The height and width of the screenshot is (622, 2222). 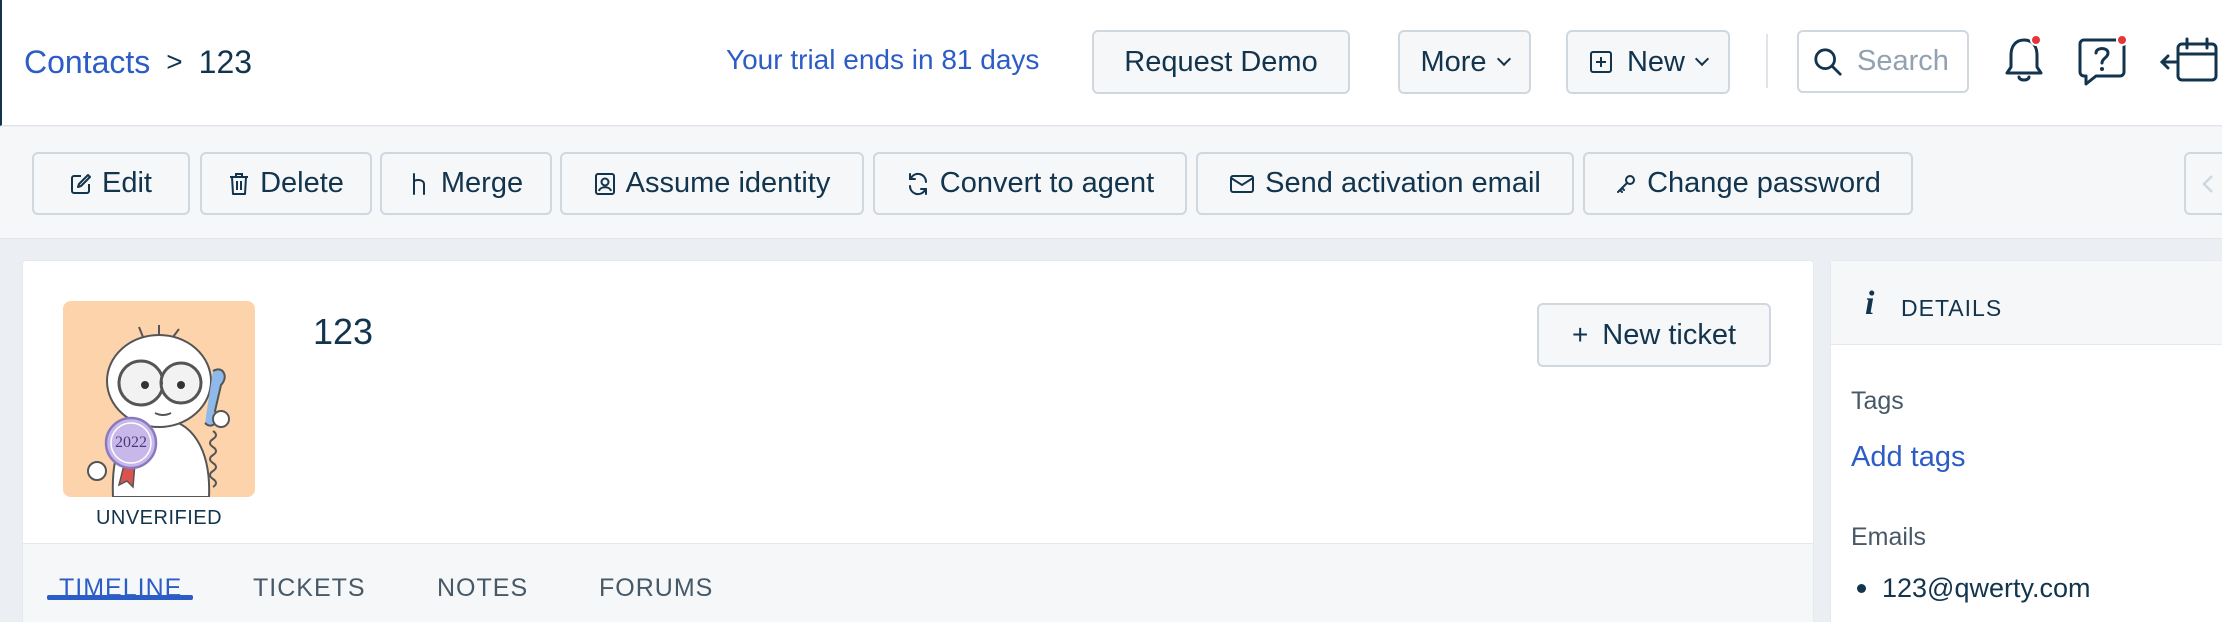 I want to click on trial-notice-link: Your trial ends in 81 days, so click(x=882, y=60).